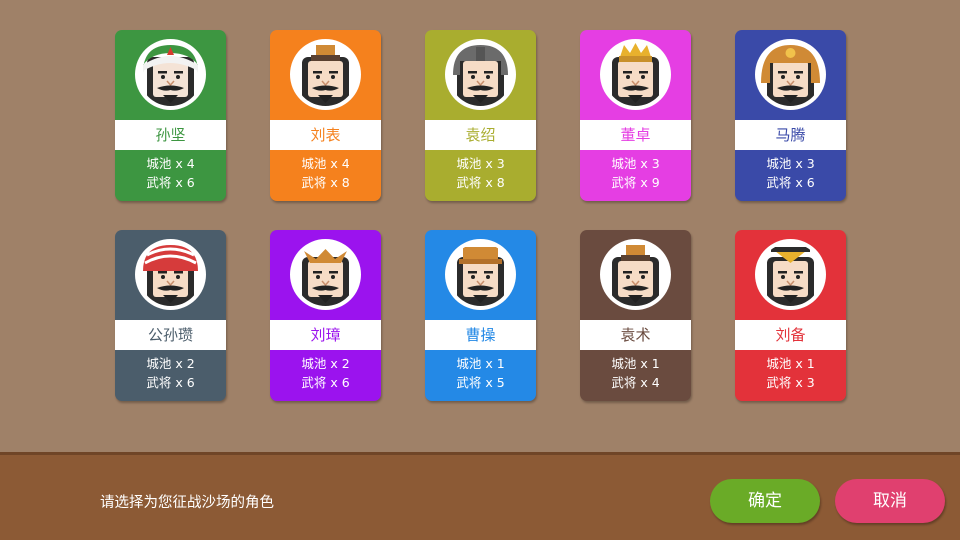  I want to click on character-name: 袁绍, so click(480, 135).